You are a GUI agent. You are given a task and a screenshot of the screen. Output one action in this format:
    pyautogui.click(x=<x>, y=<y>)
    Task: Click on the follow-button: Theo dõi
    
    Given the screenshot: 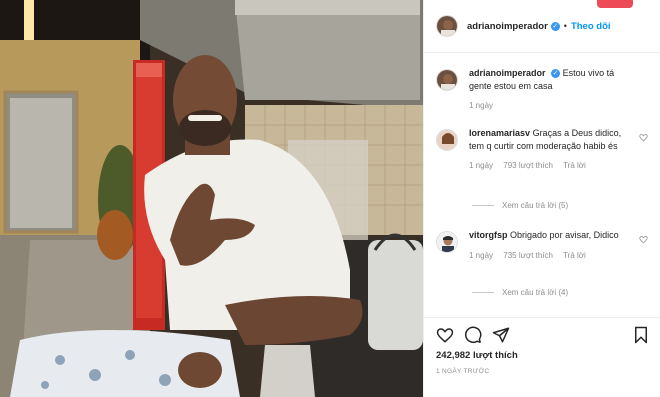 What is the action you would take?
    pyautogui.click(x=591, y=26)
    